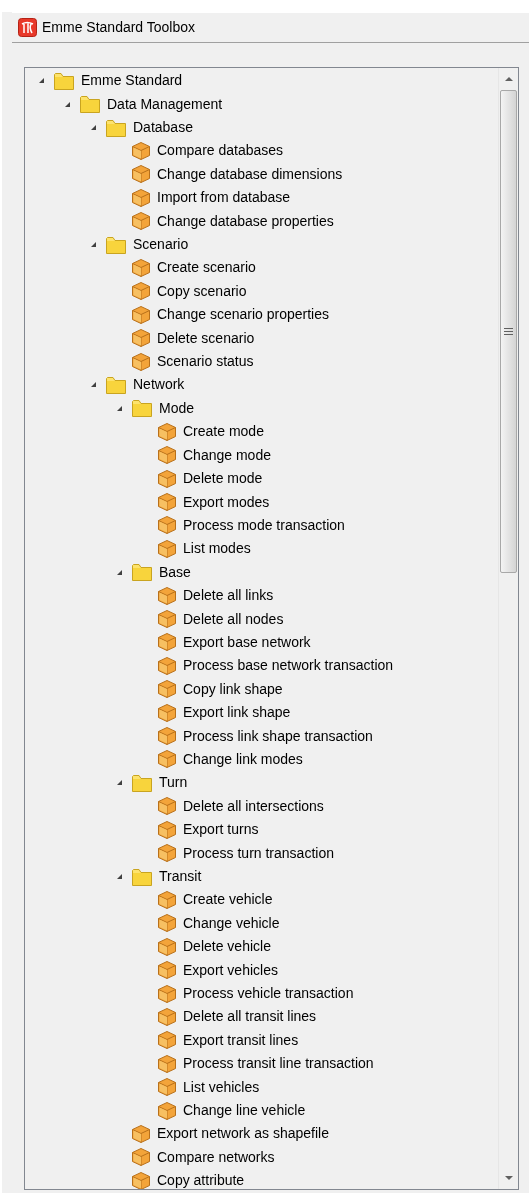  What do you see at coordinates (180, 876) in the screenshot?
I see `folder-label: Transit` at bounding box center [180, 876].